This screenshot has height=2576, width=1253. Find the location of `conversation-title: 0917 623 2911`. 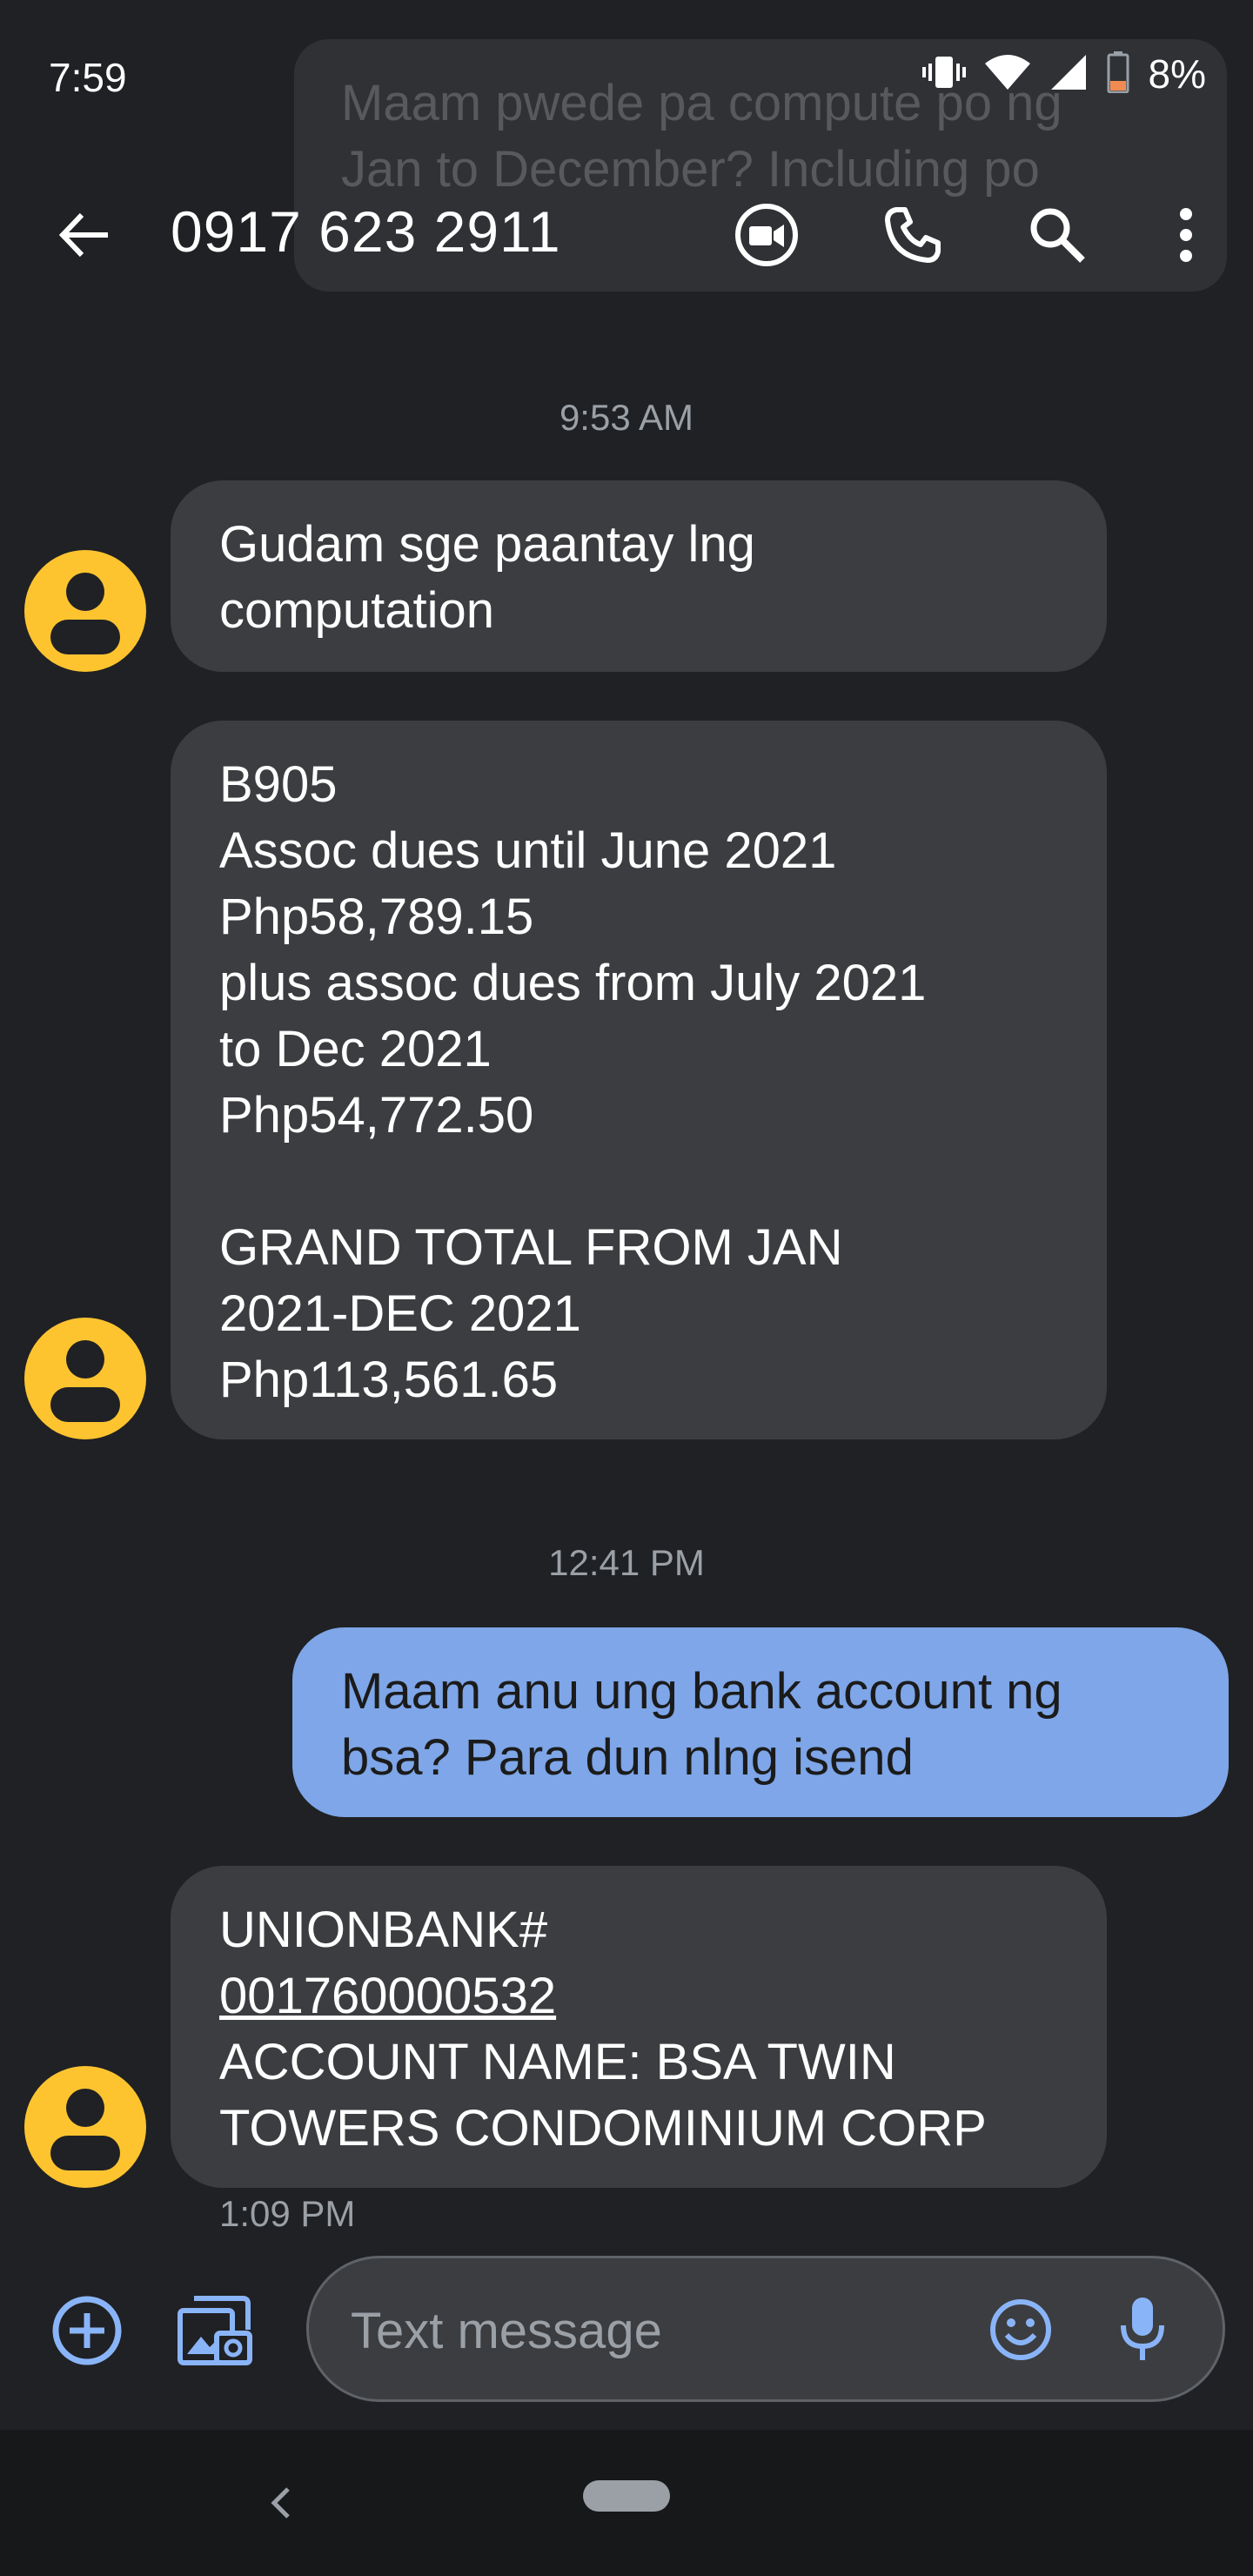

conversation-title: 0917 623 2911 is located at coordinates (366, 231).